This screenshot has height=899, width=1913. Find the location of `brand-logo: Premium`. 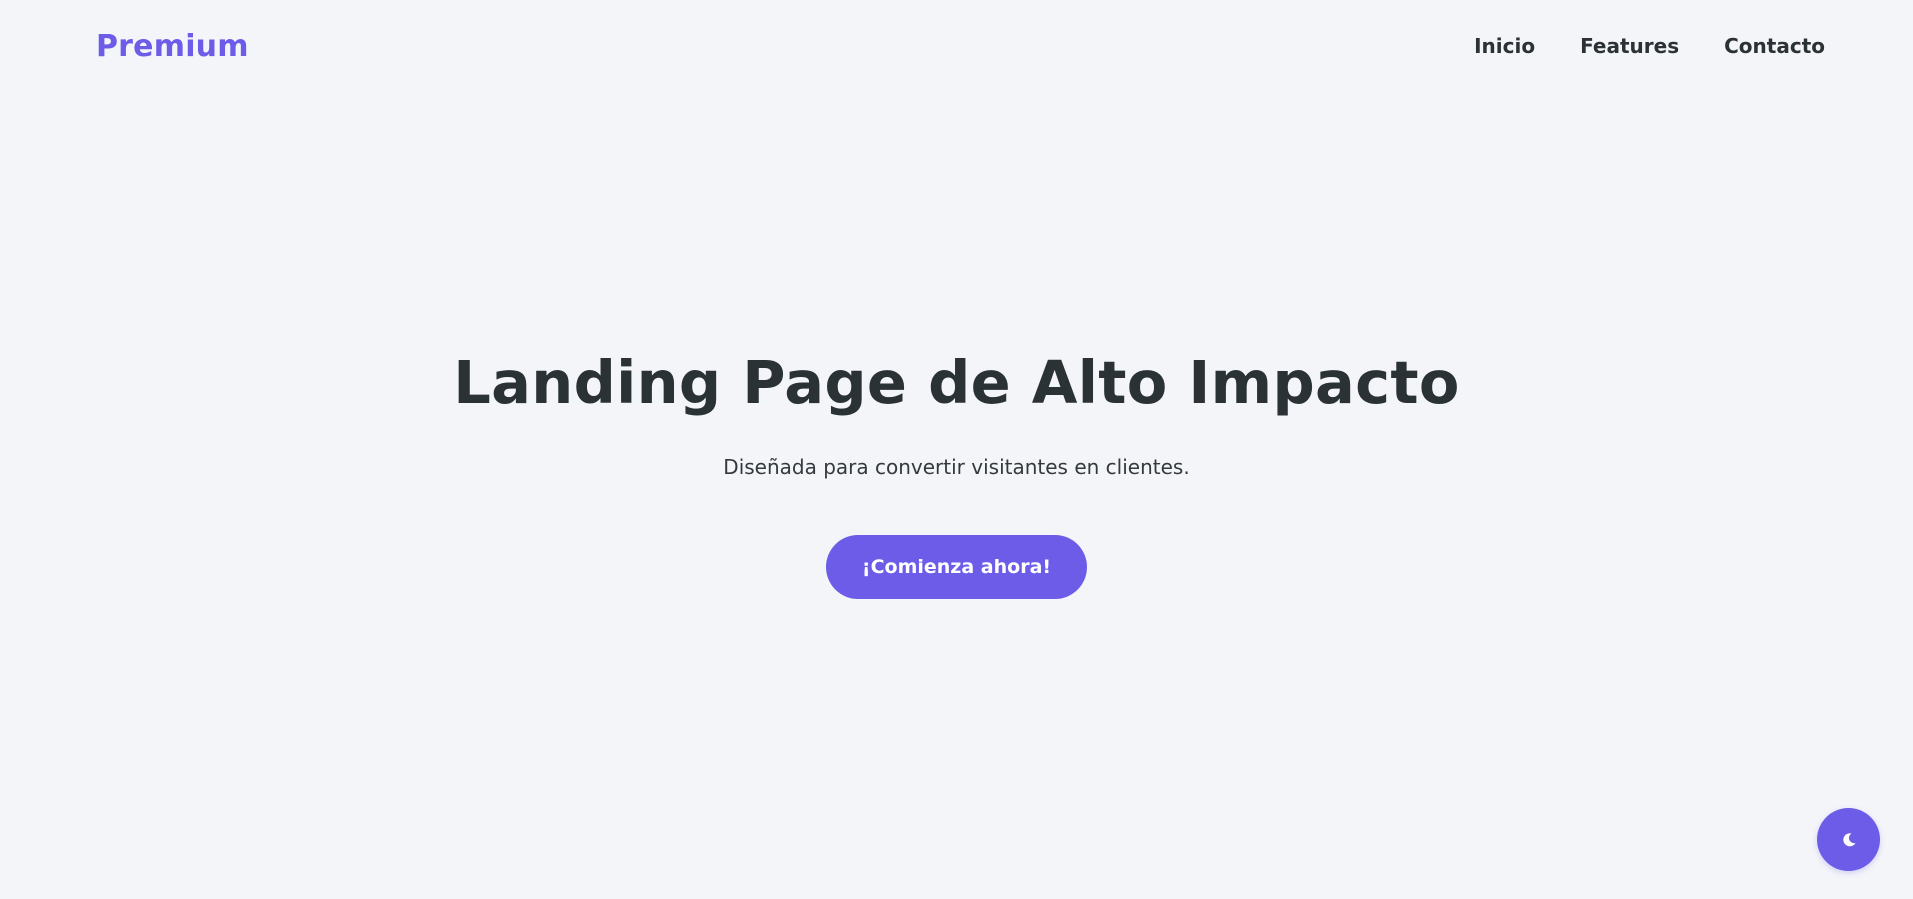

brand-logo: Premium is located at coordinates (172, 46).